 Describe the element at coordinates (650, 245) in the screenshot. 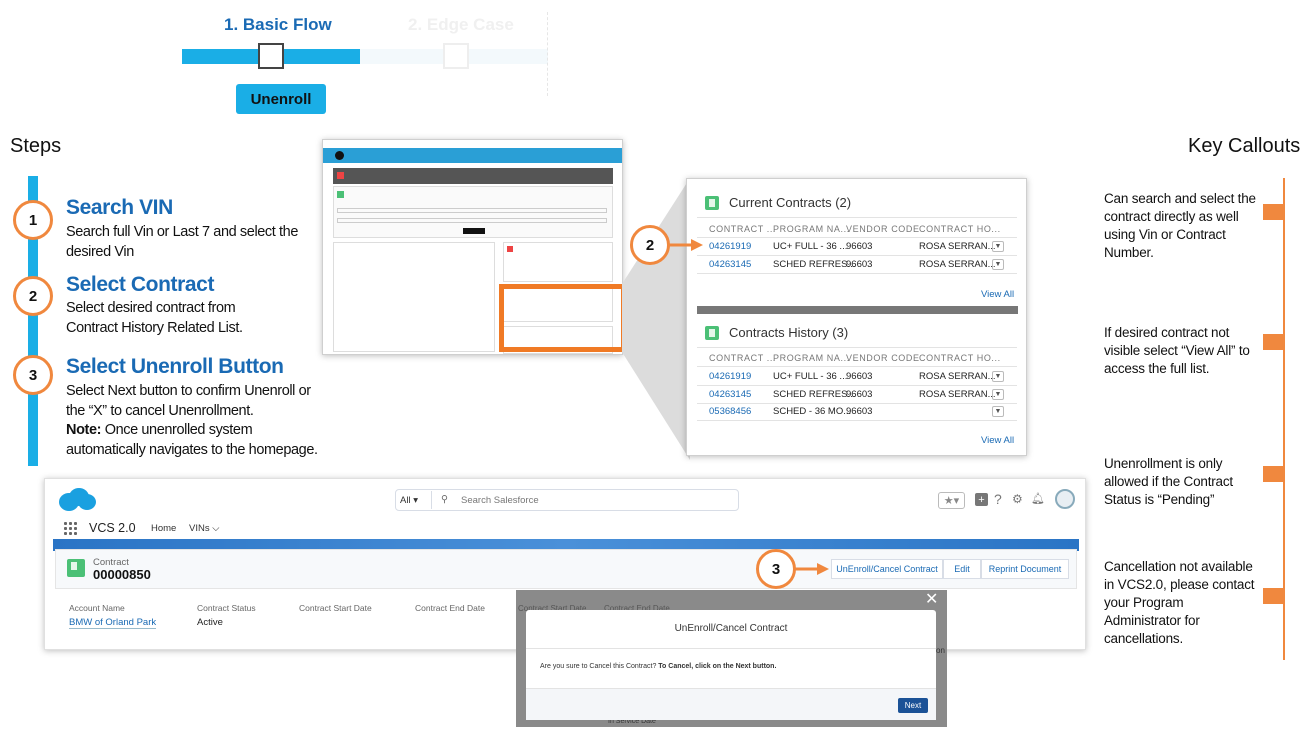

I see `panel-callout-2-badge: 2` at that location.